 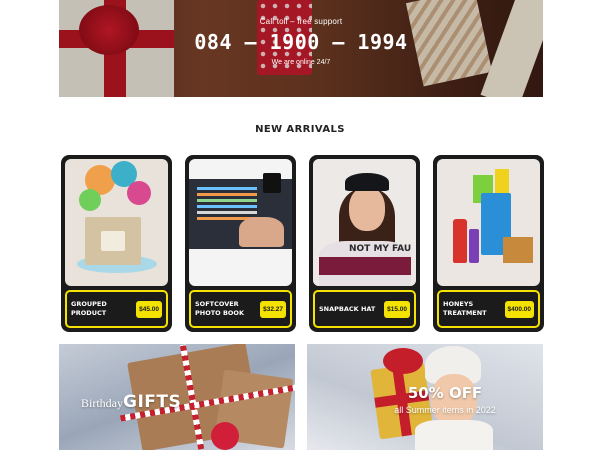 I want to click on support-label: Call toll – free support, so click(x=301, y=21).